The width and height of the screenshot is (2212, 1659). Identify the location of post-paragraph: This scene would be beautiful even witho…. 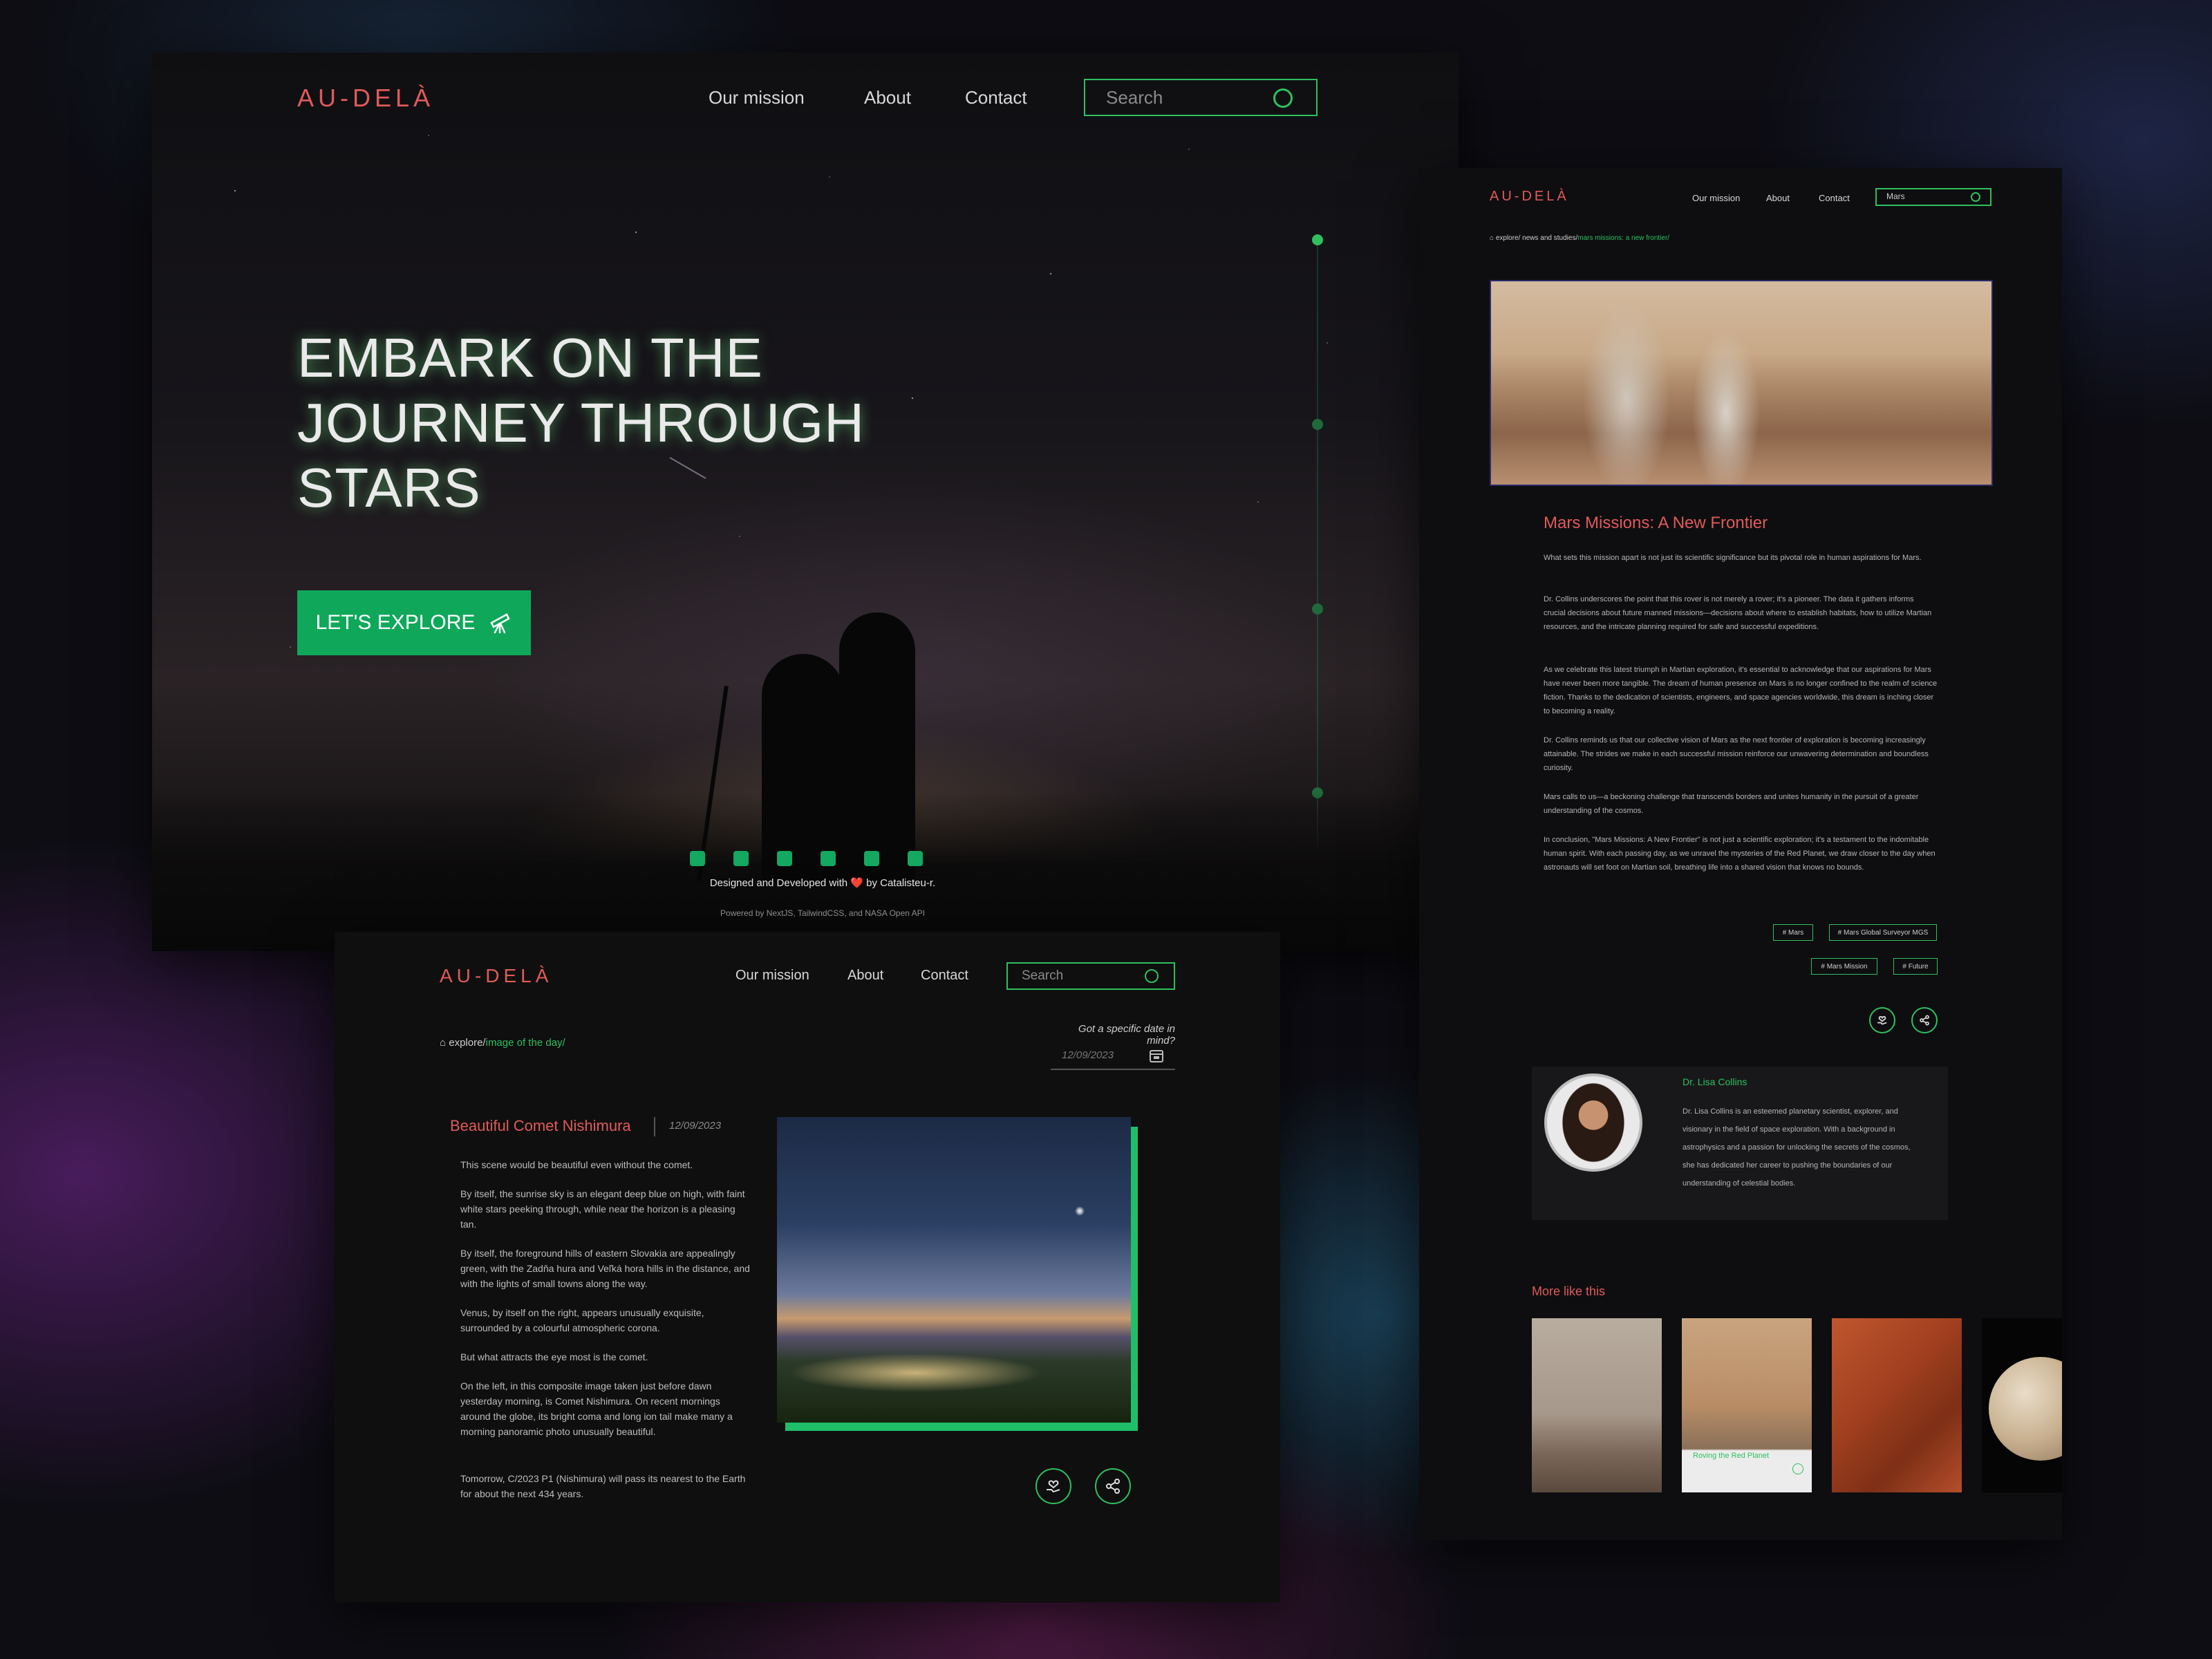
(576, 1164).